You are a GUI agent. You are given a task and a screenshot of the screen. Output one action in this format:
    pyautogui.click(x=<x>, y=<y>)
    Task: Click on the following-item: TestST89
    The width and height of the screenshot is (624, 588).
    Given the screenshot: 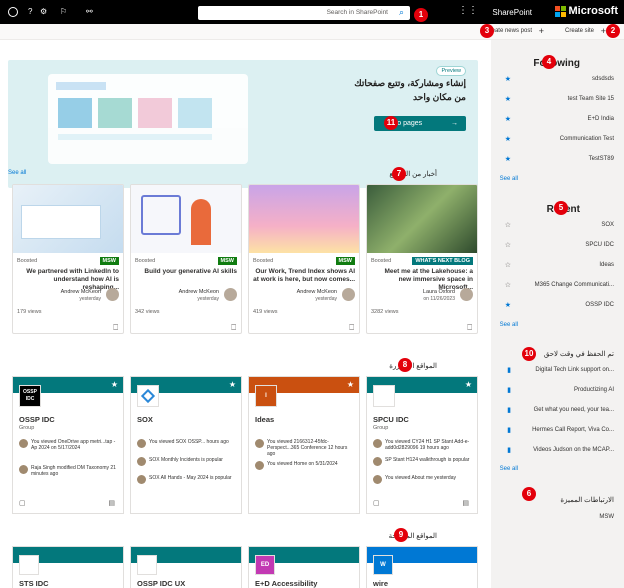 What is the action you would take?
    pyautogui.click(x=601, y=159)
    